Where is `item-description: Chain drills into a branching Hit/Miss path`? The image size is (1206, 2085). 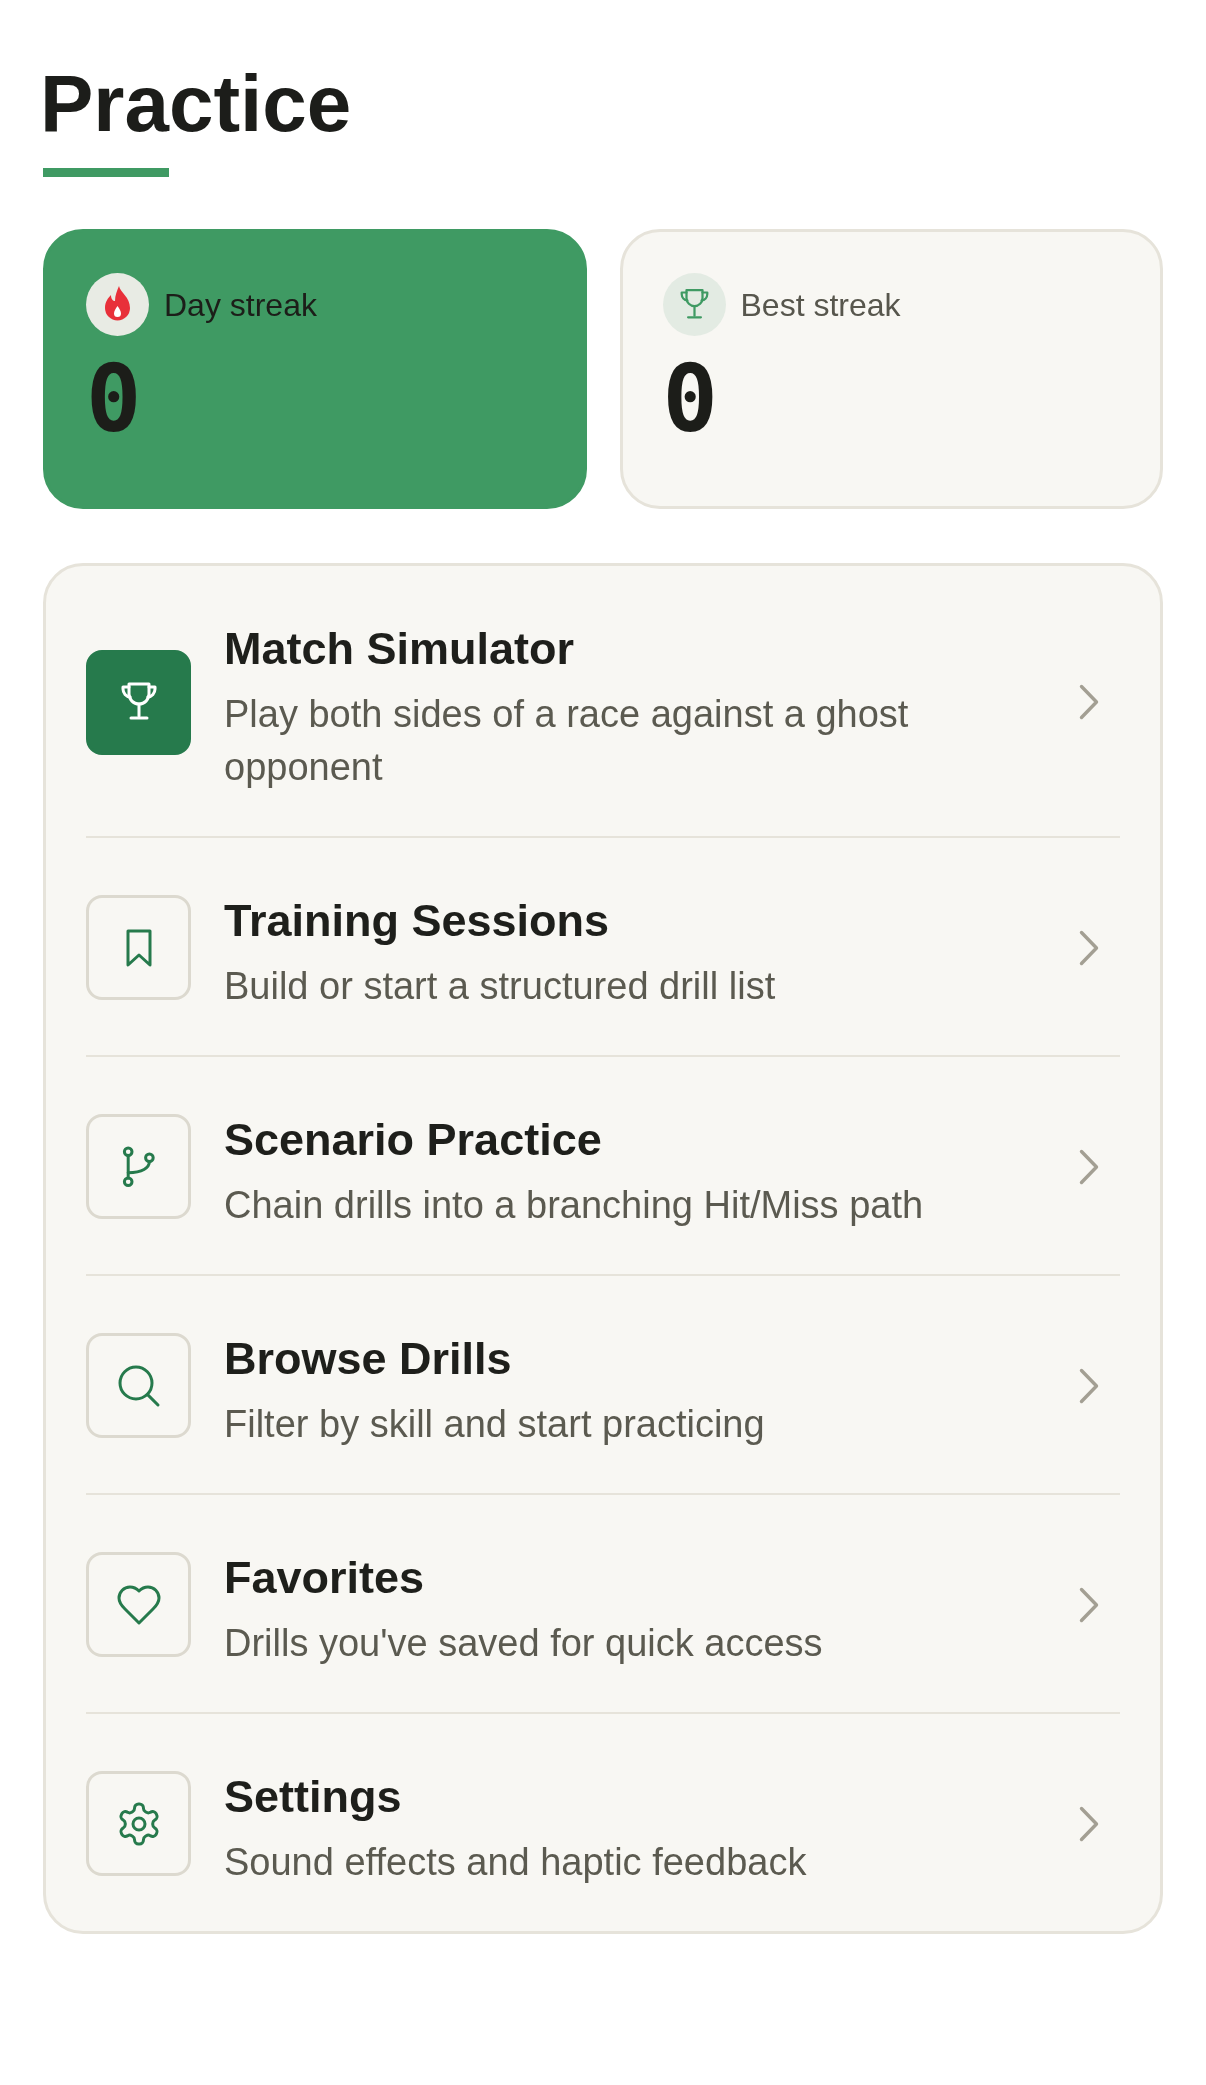 item-description: Chain drills into a branching Hit/Miss path is located at coordinates (574, 1205).